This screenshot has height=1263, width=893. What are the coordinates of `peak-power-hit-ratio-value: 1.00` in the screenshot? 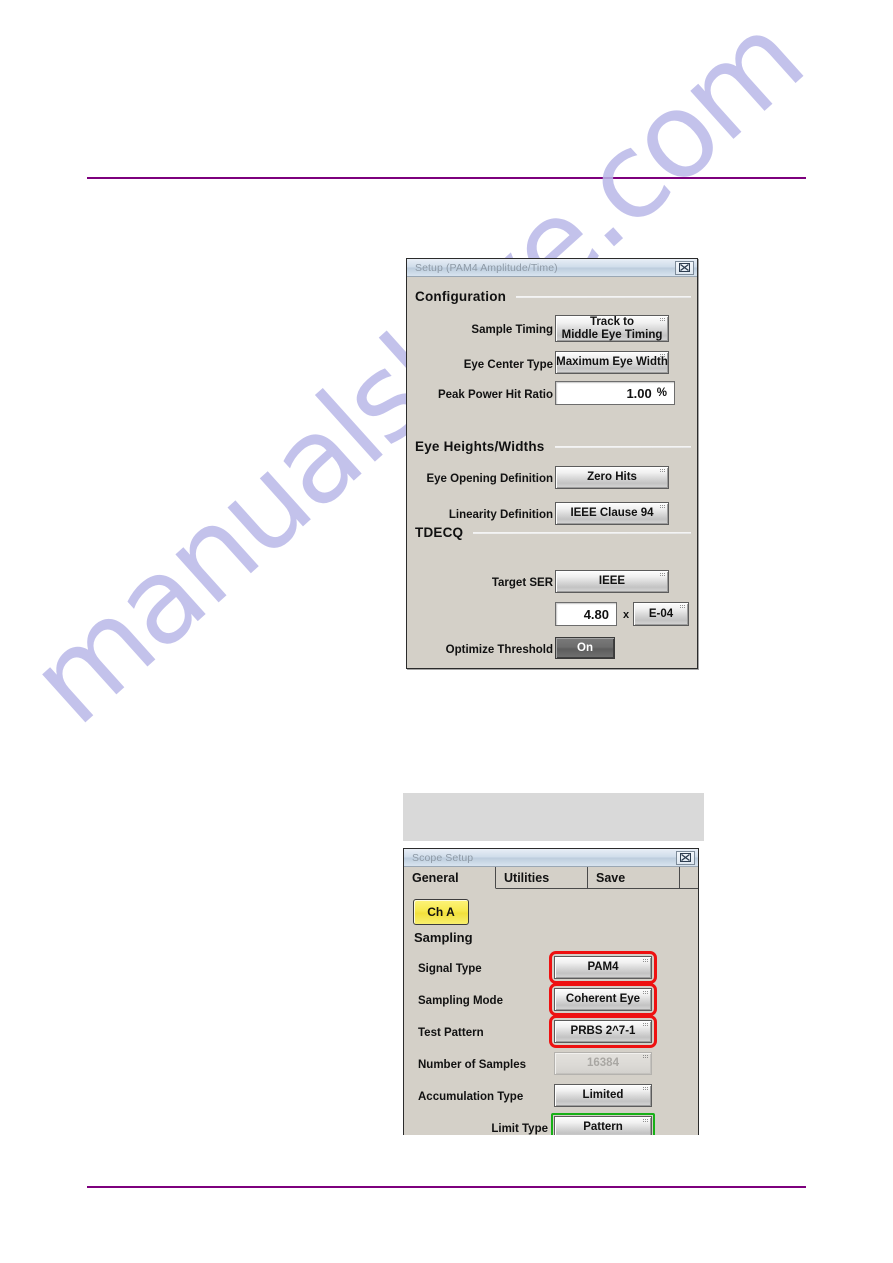 It's located at (639, 393).